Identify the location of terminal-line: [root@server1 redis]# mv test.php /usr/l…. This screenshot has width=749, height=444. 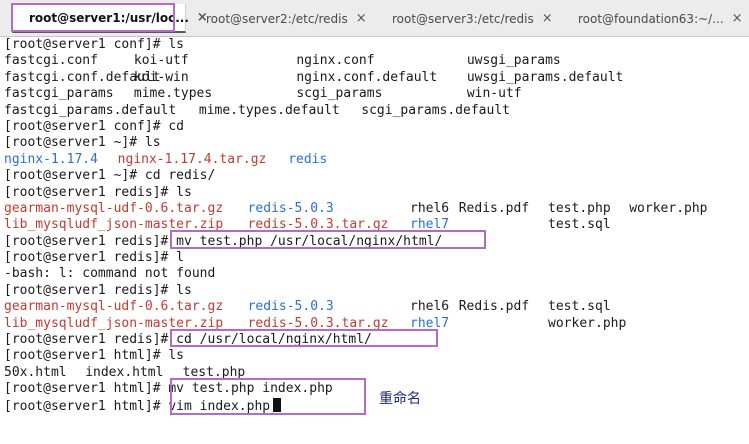
(376, 242).